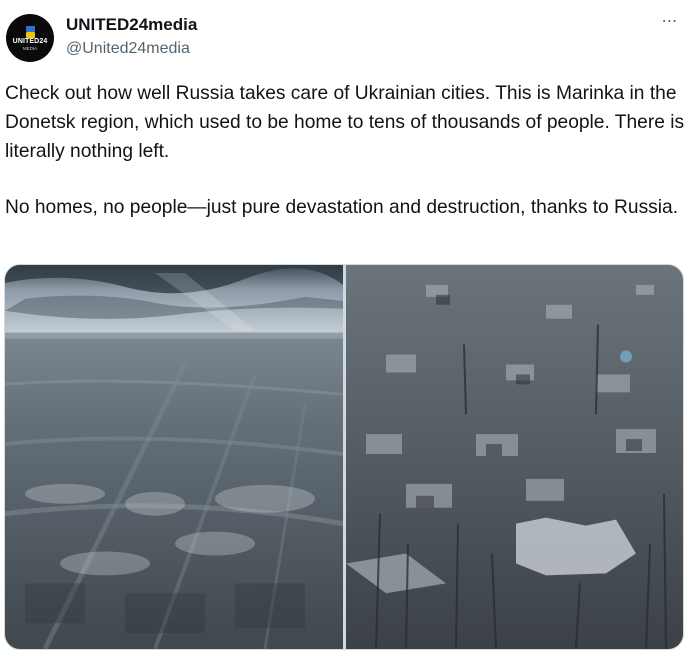 This screenshot has width=692, height=663. What do you see at coordinates (670, 25) in the screenshot?
I see `more-options-icon: ⋯` at bounding box center [670, 25].